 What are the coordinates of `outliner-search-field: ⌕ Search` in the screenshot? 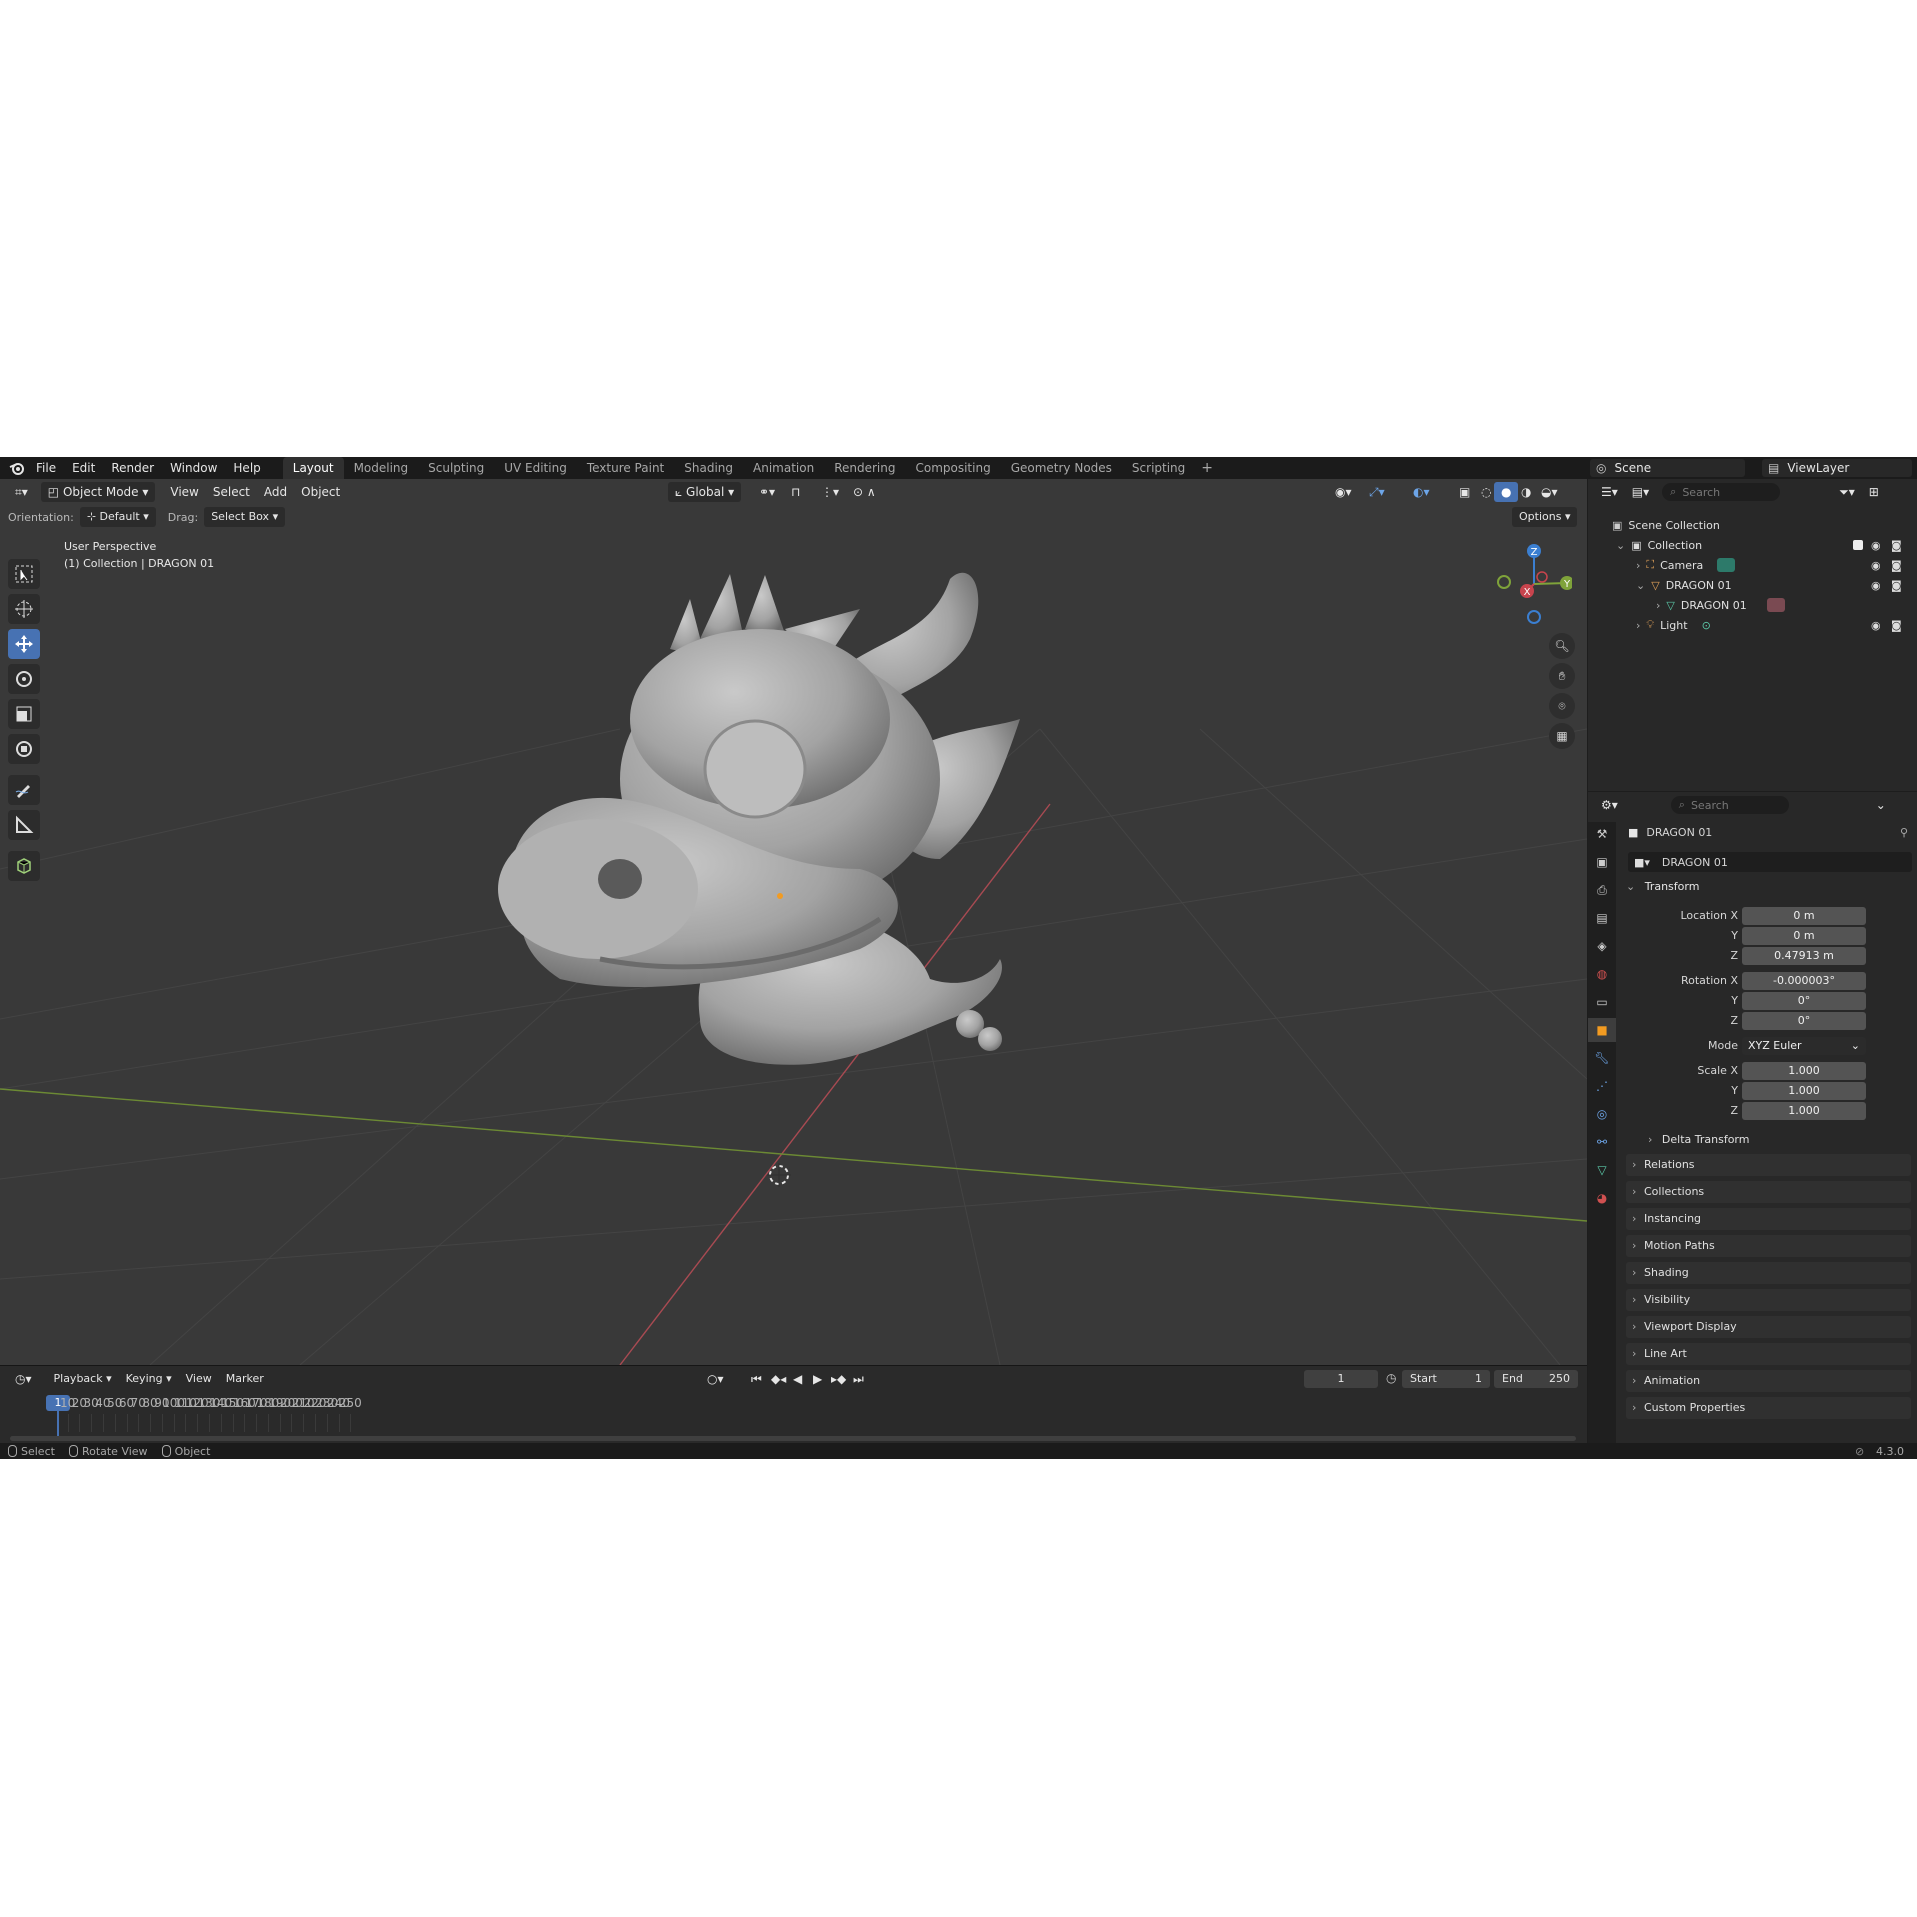 It's located at (1721, 492).